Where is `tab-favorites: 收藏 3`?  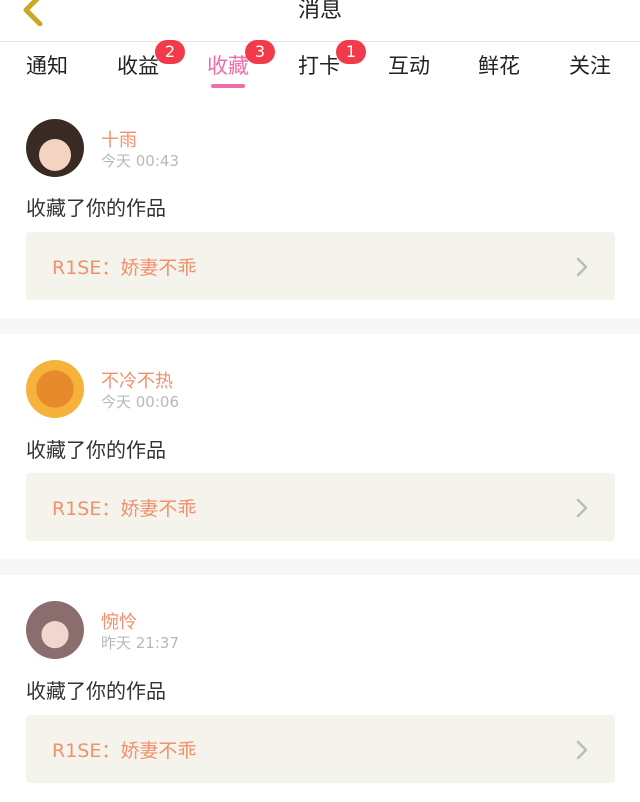
tab-favorites: 收藏 3 is located at coordinates (241, 64).